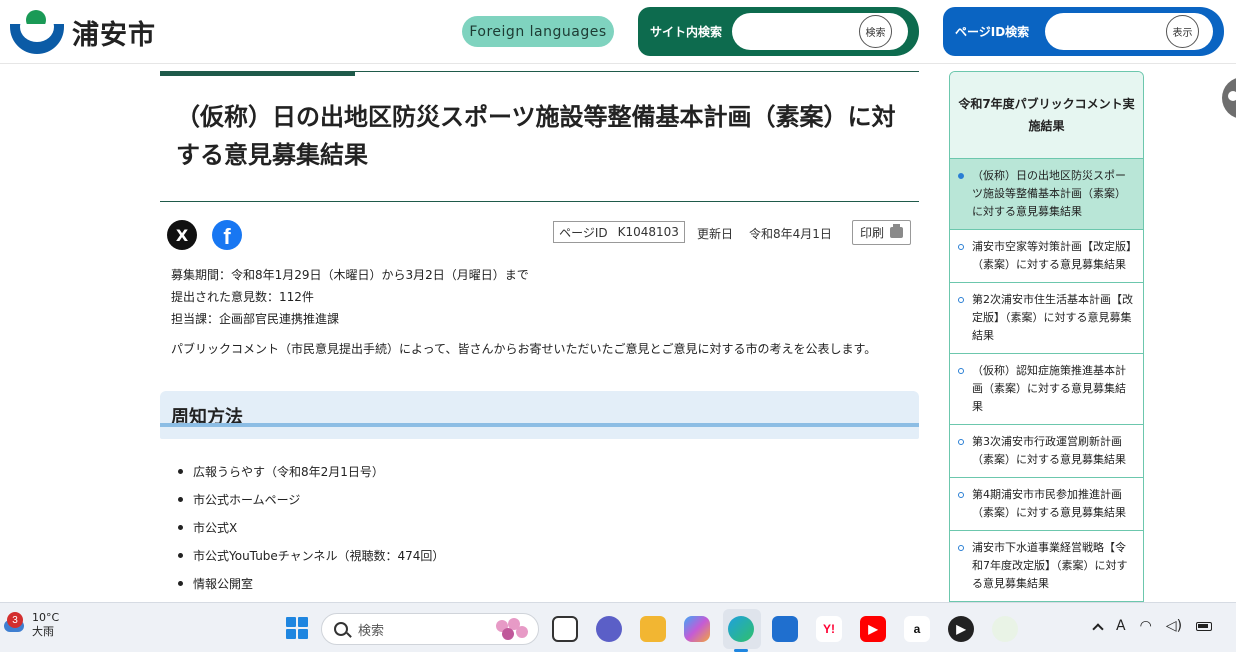 The height and width of the screenshot is (652, 1236). What do you see at coordinates (15, 620) in the screenshot?
I see `notification-badge: 3` at bounding box center [15, 620].